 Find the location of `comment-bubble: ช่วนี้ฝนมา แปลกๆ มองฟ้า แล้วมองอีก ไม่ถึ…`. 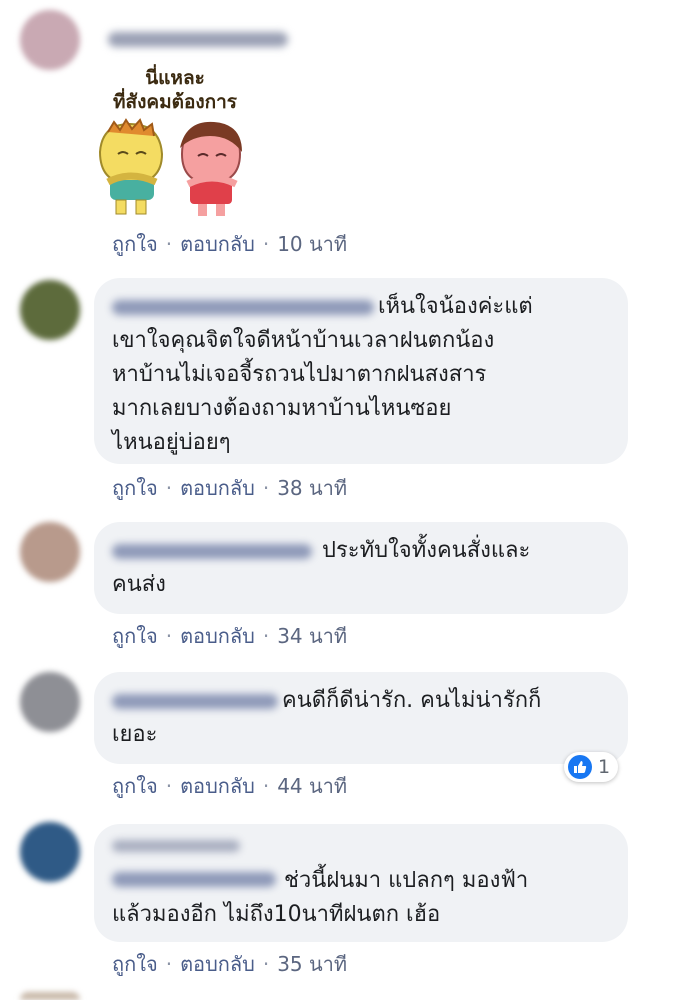

comment-bubble: ช่วนี้ฝนมา แปลกๆ มองฟ้า แล้วมองอีก ไม่ถึ… is located at coordinates (361, 883).